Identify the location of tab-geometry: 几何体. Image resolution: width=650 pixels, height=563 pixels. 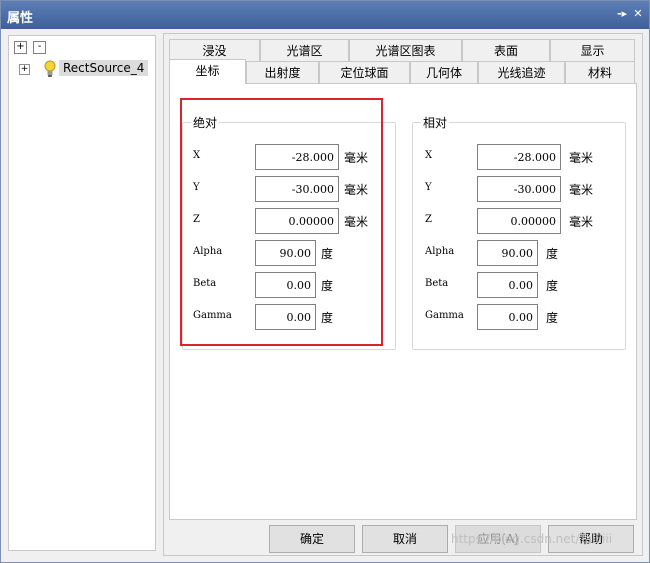
(444, 72).